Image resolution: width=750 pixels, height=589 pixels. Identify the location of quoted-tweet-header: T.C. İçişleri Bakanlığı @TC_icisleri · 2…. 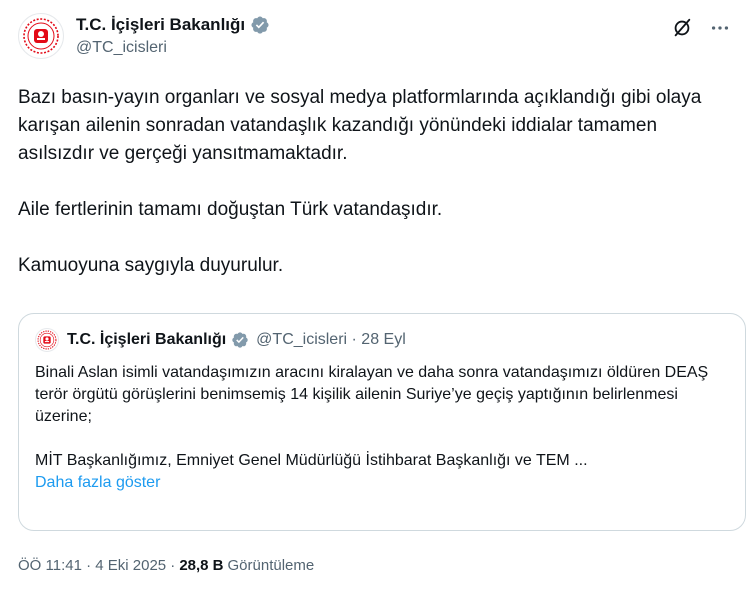
(382, 340).